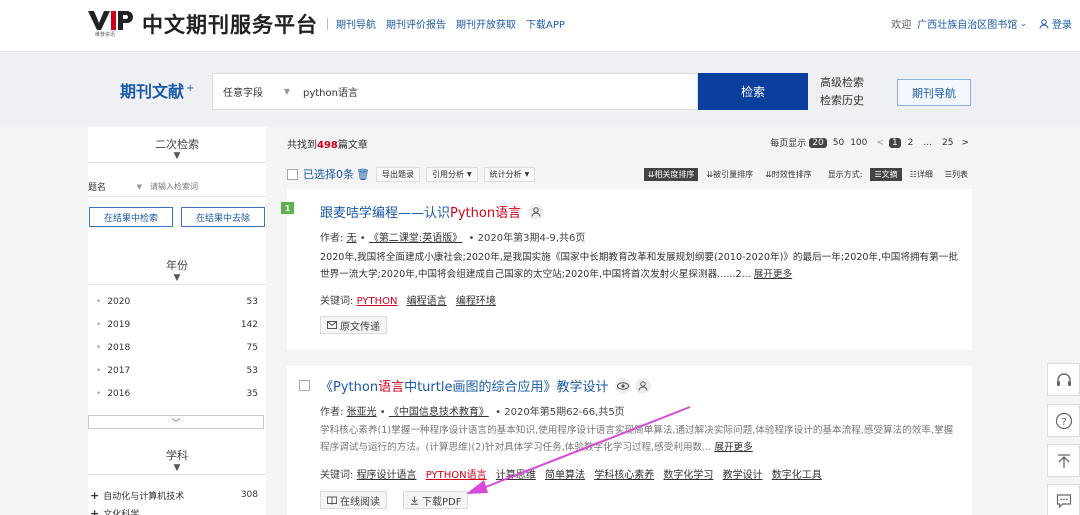 The height and width of the screenshot is (515, 1080). I want to click on help-button: ?, so click(1063, 420).